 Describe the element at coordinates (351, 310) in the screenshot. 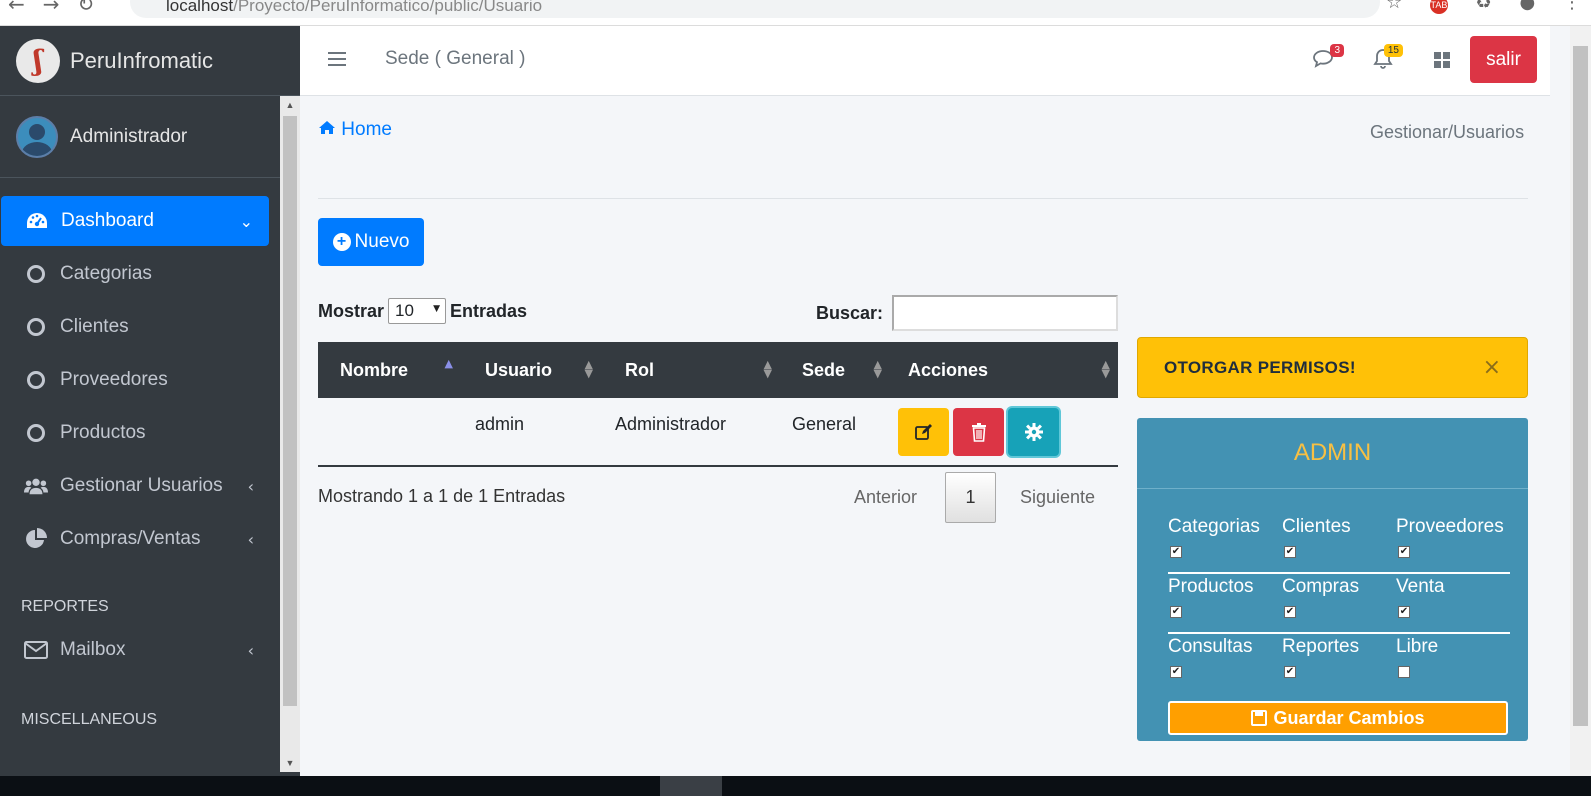

I see `show-label: Mostrar` at that location.